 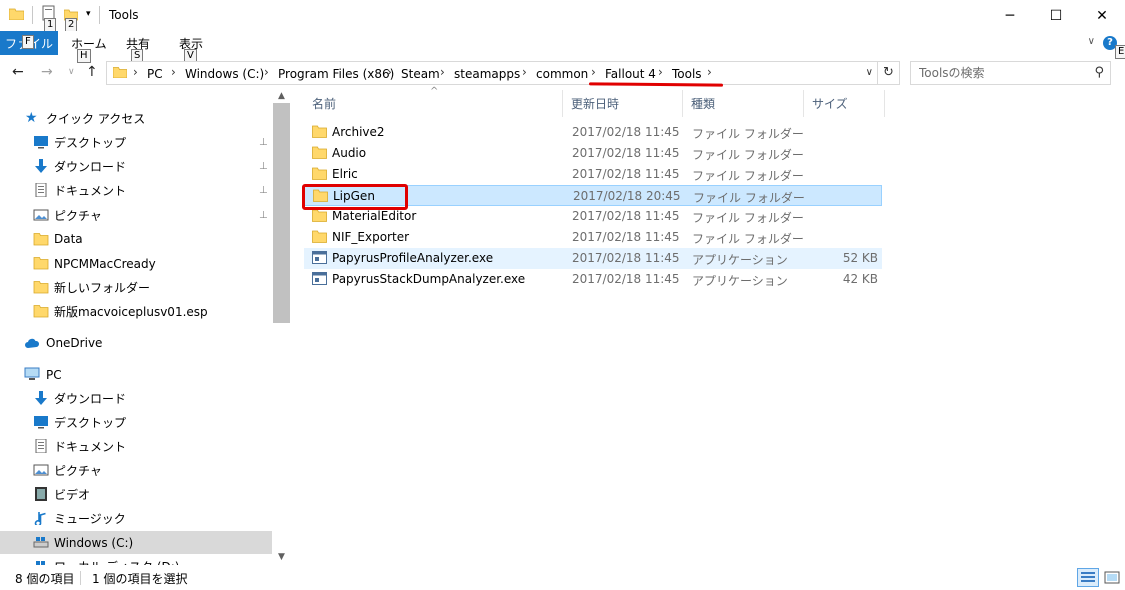 What do you see at coordinates (224, 74) in the screenshot?
I see `breadcrumb-windows-c: Windows (C:)` at bounding box center [224, 74].